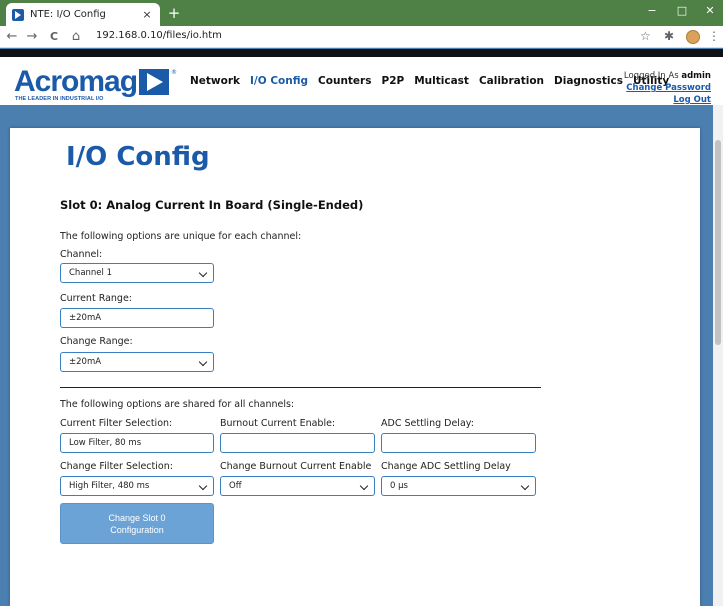  What do you see at coordinates (116, 423) in the screenshot?
I see `current-filter-label: Current Filter Selection:` at bounding box center [116, 423].